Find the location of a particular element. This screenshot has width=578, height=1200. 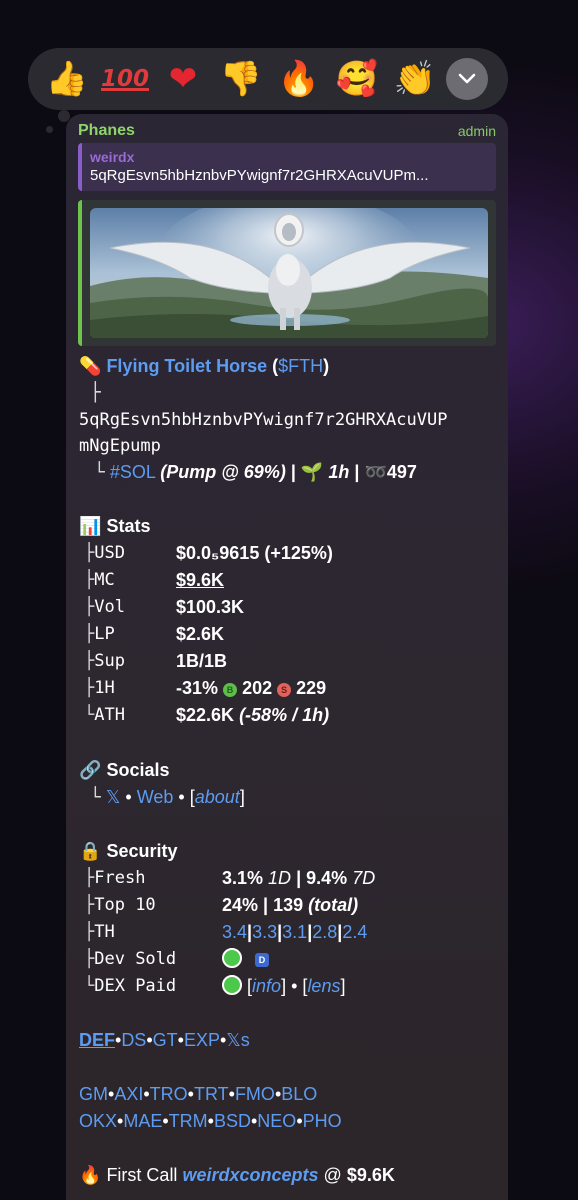

stats-row-sup: ├Sup is located at coordinates (104, 661).